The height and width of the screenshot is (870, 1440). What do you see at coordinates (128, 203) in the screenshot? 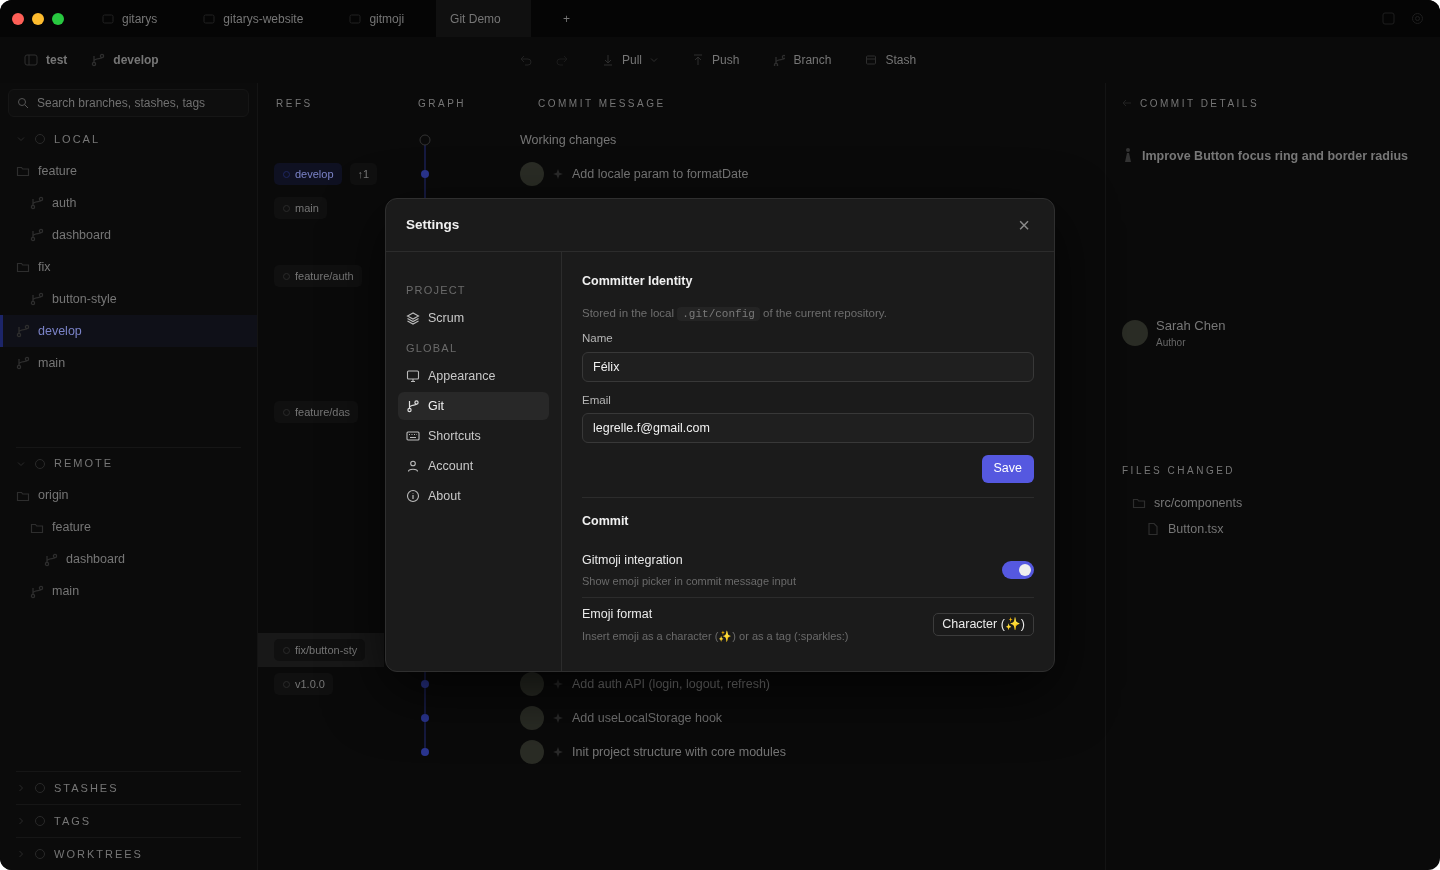
I see `branch-item: auth` at bounding box center [128, 203].